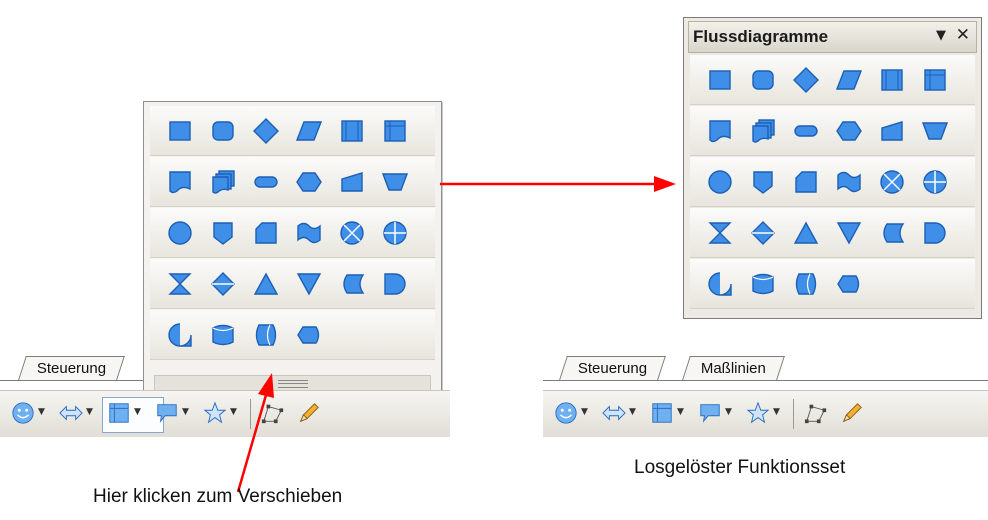 This screenshot has width=988, height=520. I want to click on arrowhead-right, so click(665, 184).